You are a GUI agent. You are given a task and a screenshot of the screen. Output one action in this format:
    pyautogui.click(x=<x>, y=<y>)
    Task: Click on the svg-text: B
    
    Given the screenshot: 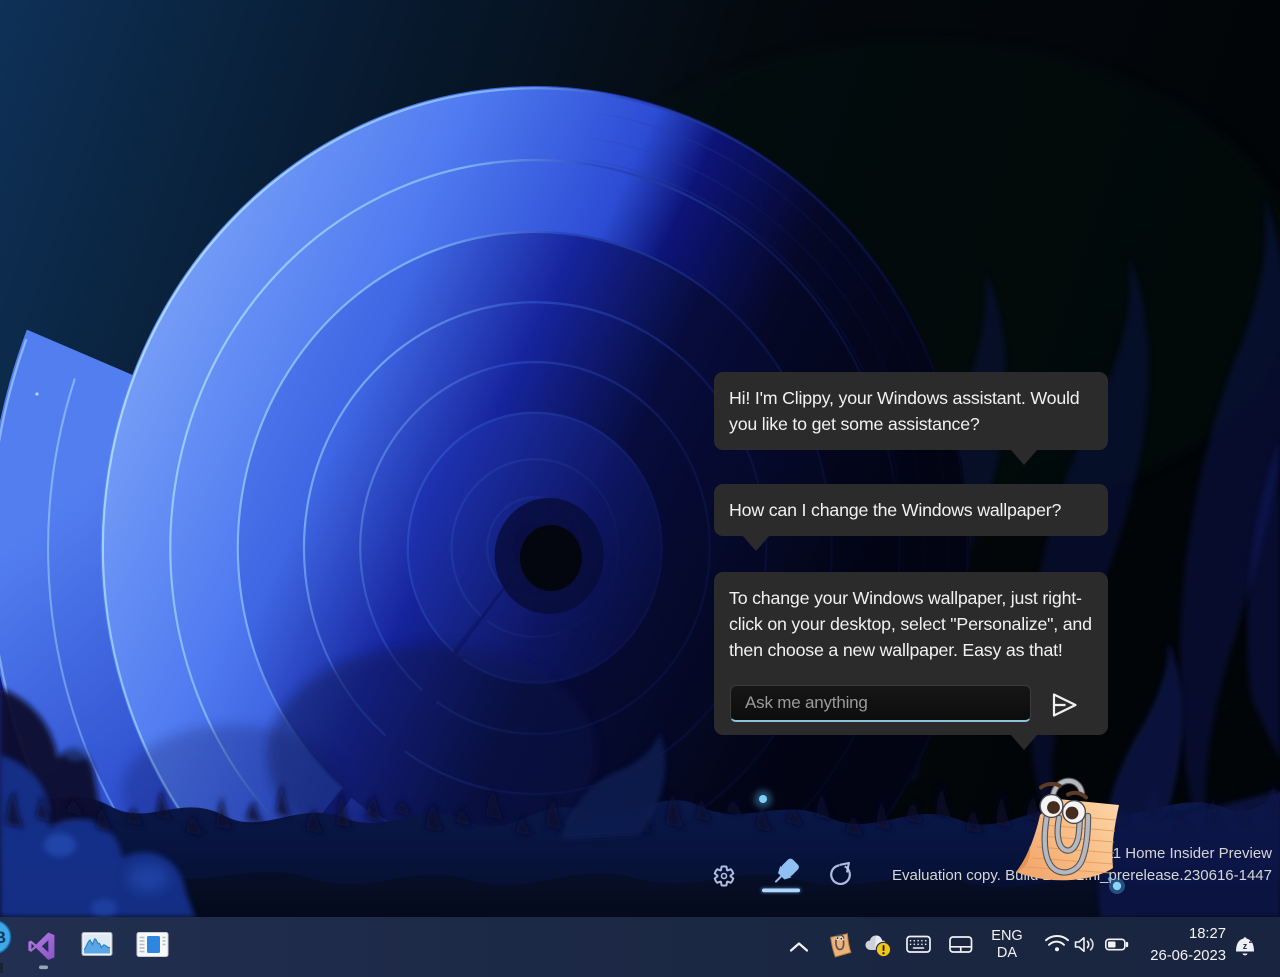 What is the action you would take?
    pyautogui.click(x=3, y=937)
    